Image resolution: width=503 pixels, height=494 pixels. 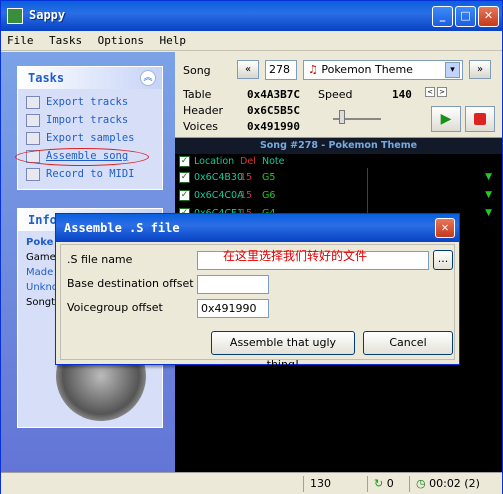 What do you see at coordinates (454, 484) in the screenshot?
I see `status-time: ◷ 00:02 (2)` at bounding box center [454, 484].